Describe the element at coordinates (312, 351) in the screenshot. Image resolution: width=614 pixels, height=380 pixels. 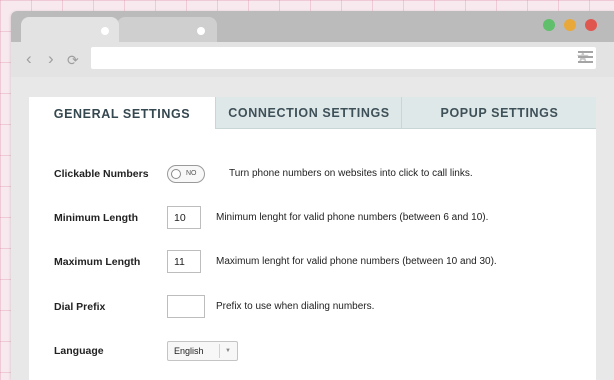
I see `setting-row-language: Language English ▼` at that location.